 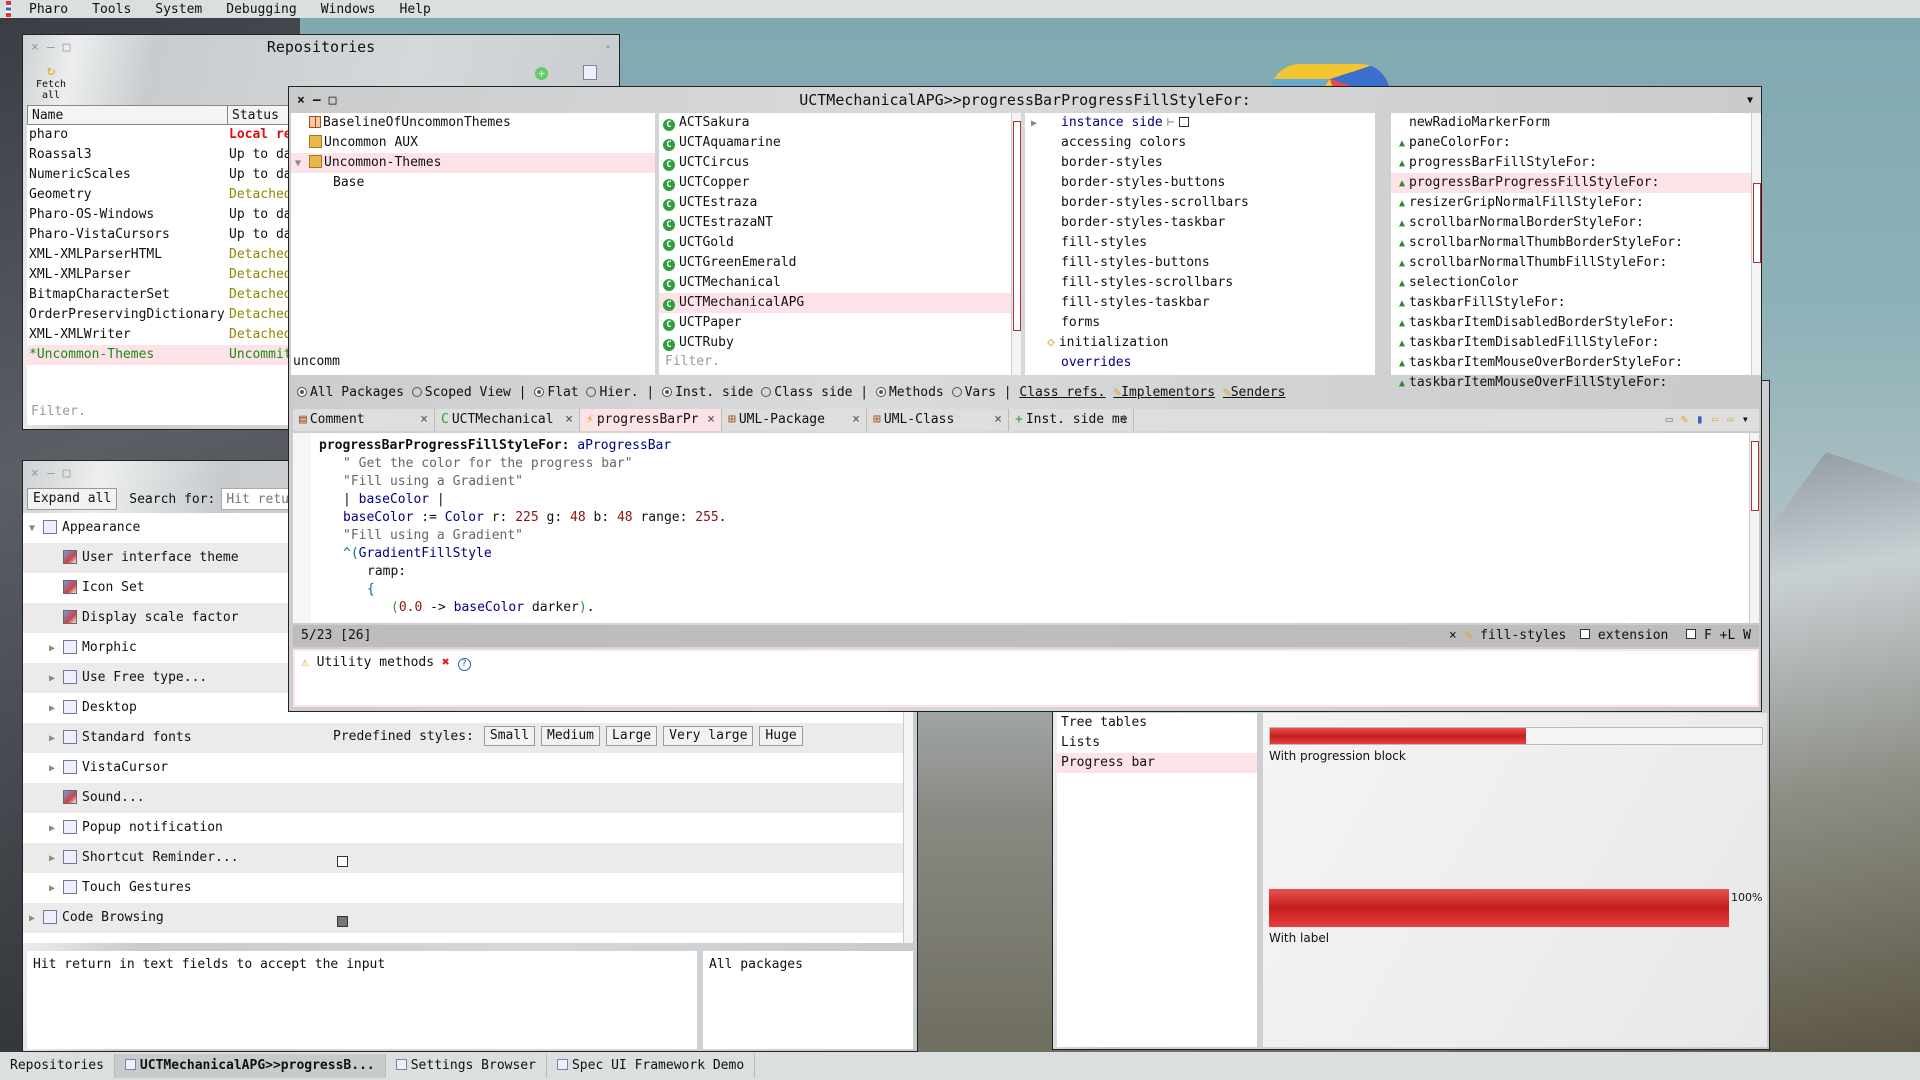 What do you see at coordinates (162, 315) in the screenshot?
I see `table-row: OrderPreservingDictionary Detached` at bounding box center [162, 315].